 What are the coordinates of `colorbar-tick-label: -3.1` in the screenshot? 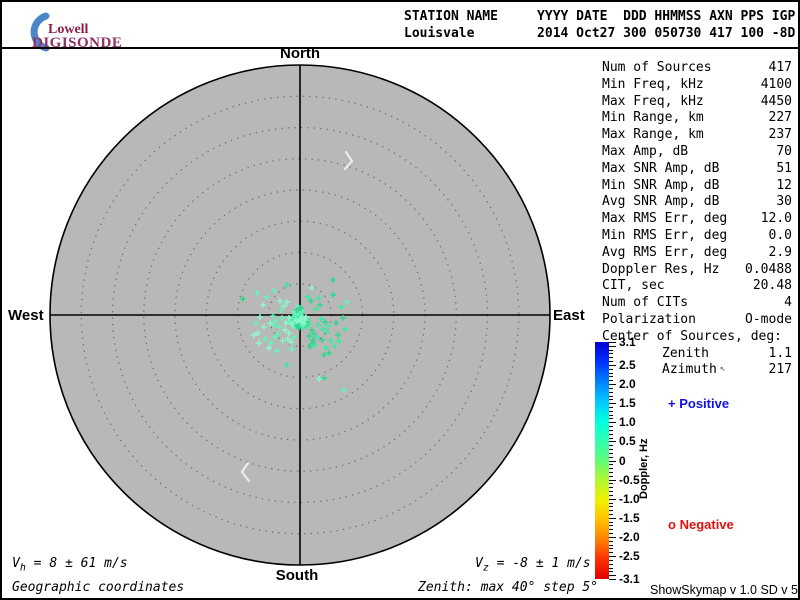 It's located at (629, 579).